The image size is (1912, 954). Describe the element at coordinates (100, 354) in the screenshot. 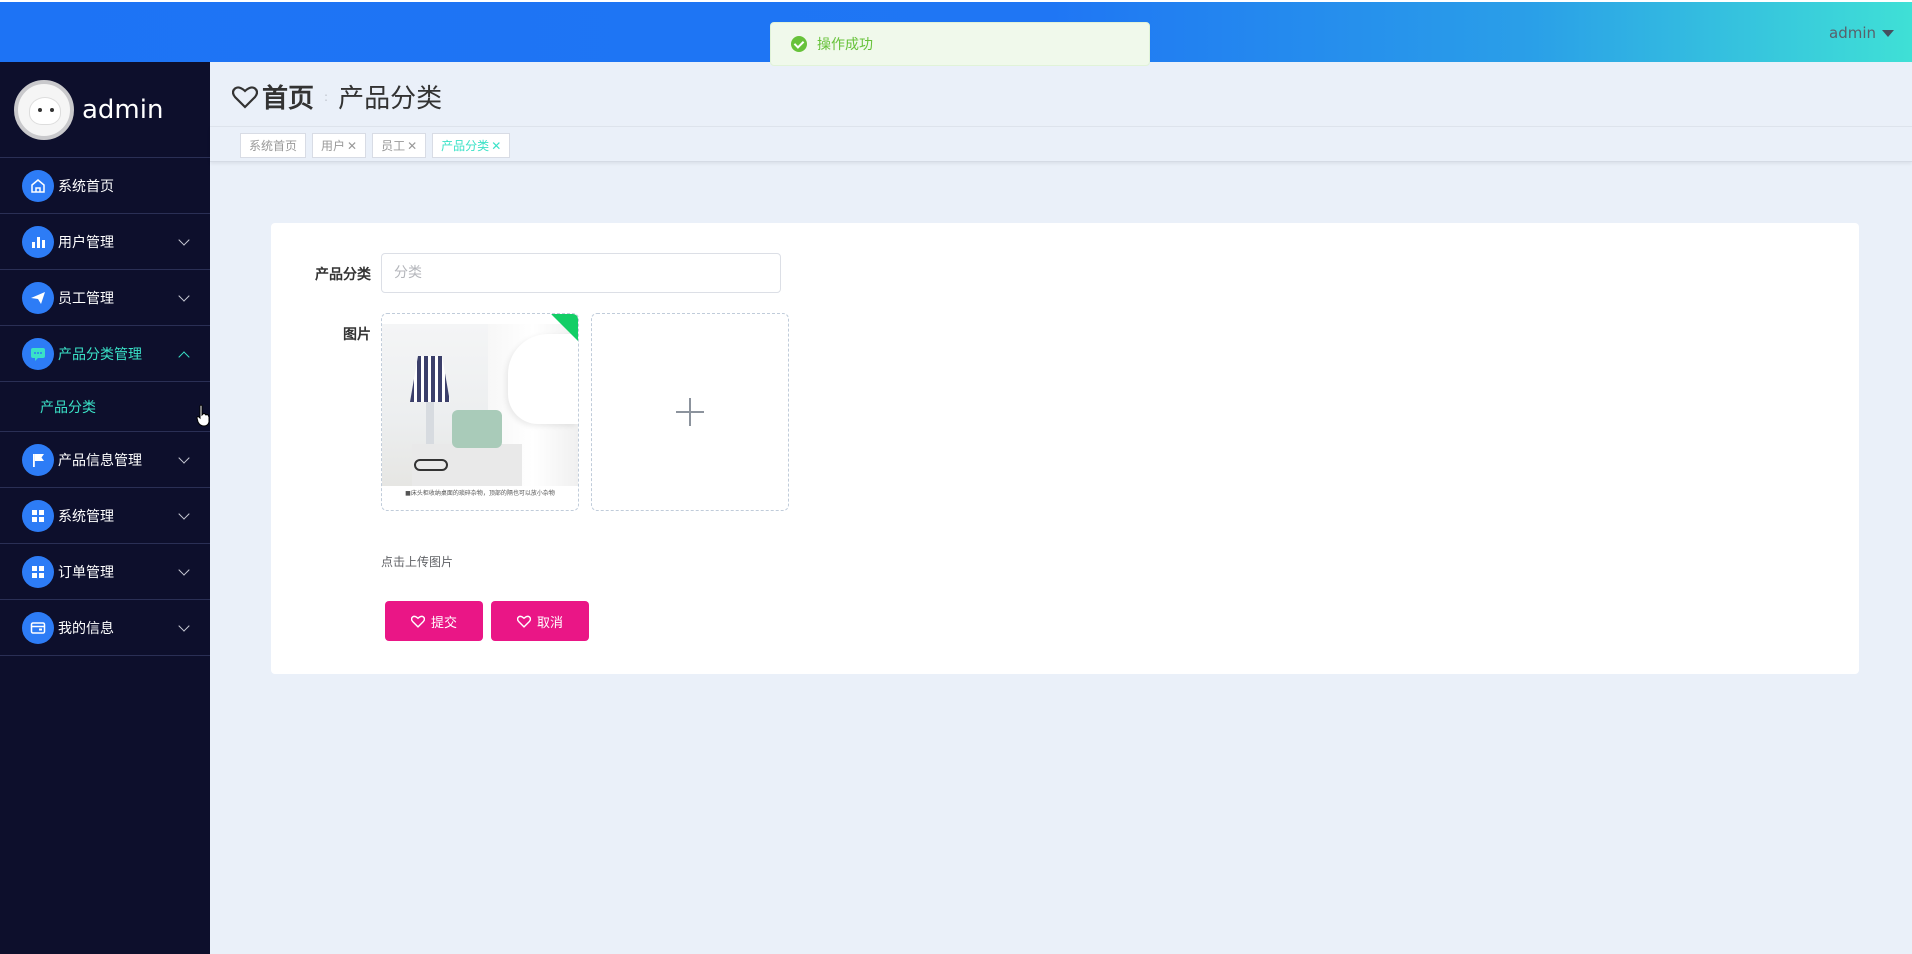

I see `sidebar-item-label: 产品分类管理` at that location.